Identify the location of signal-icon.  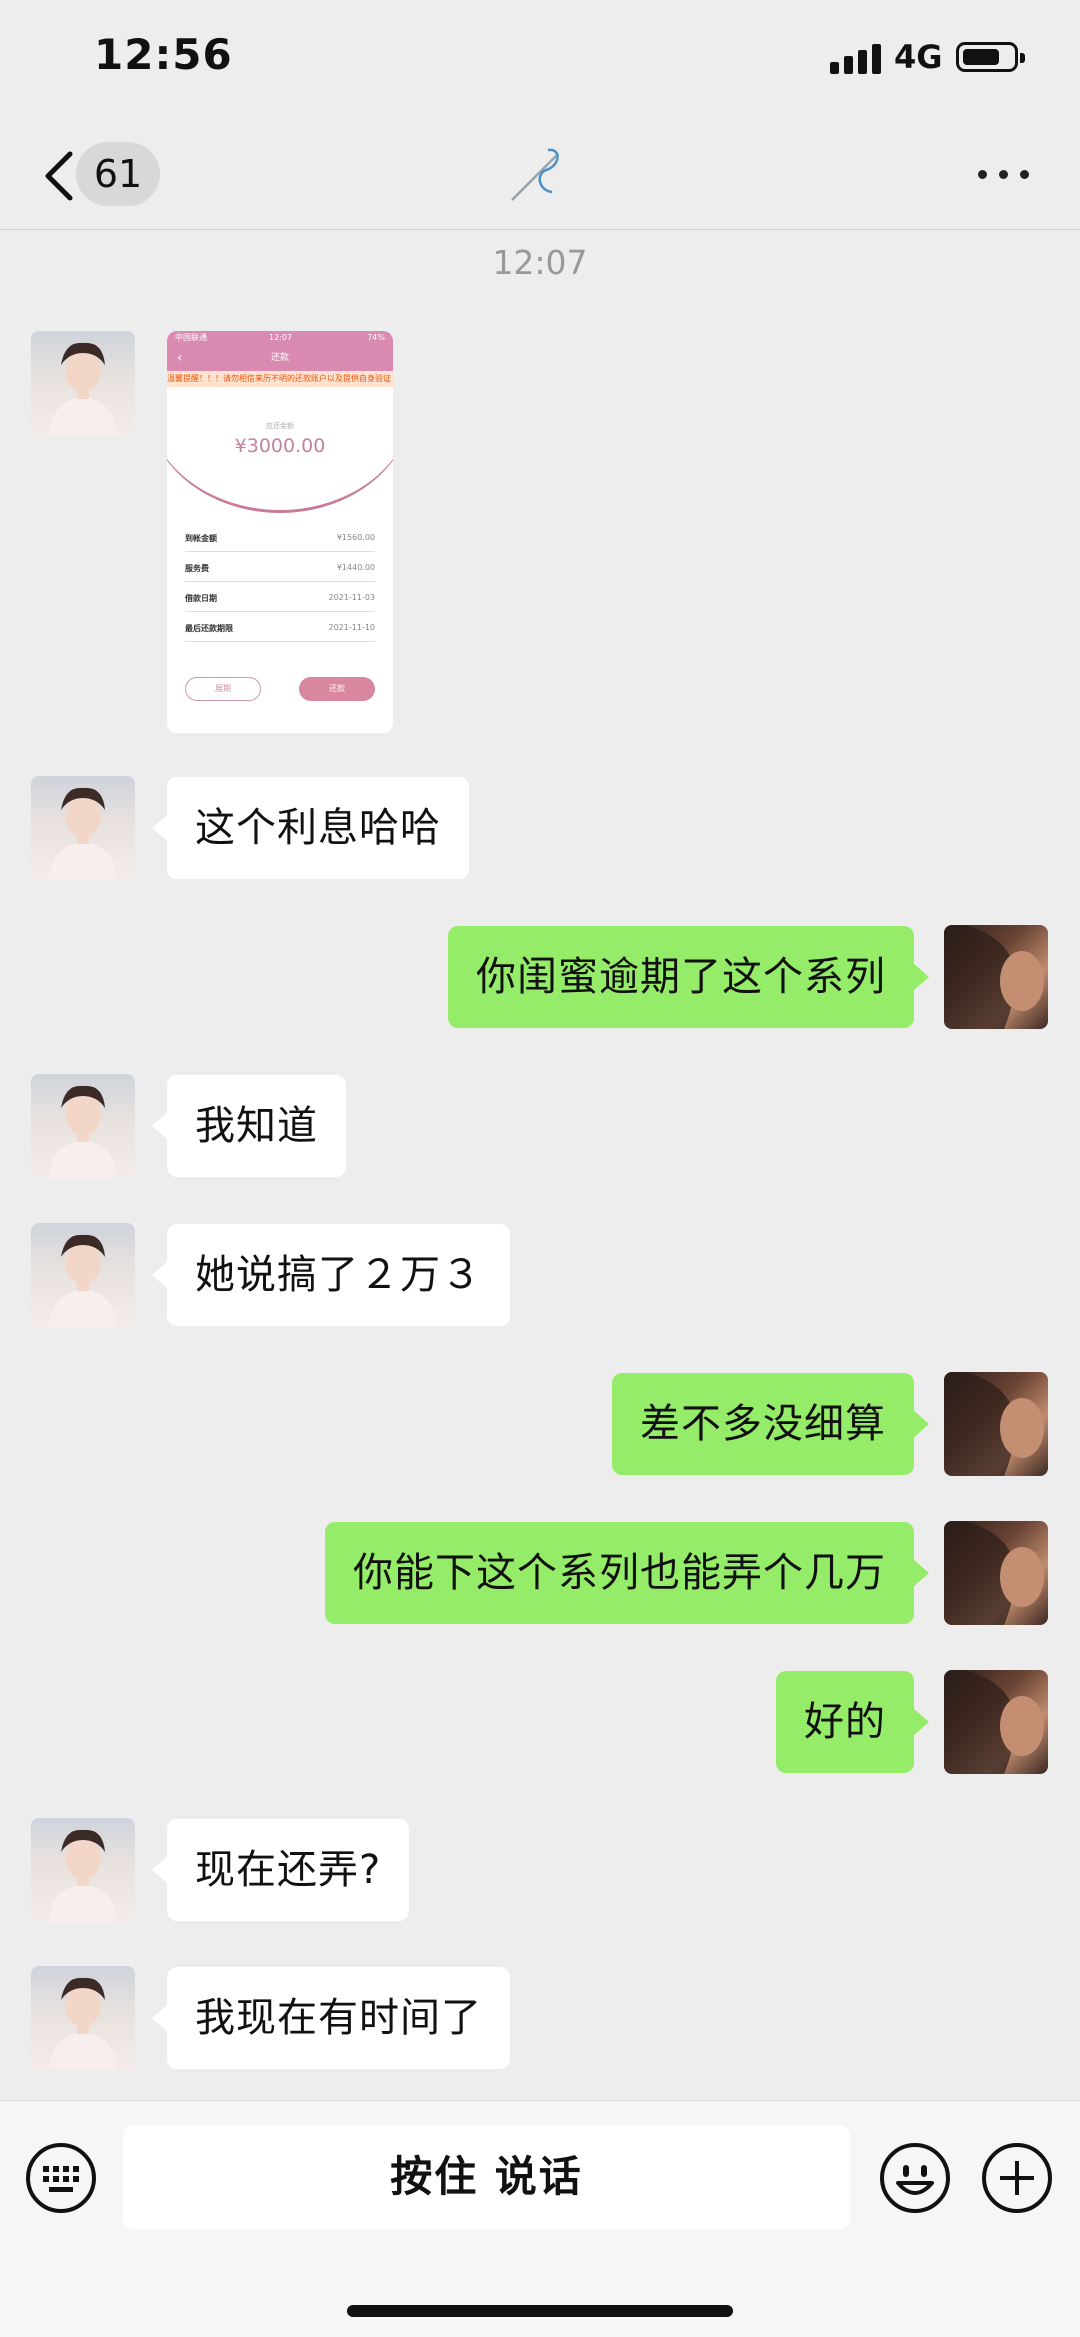
(856, 59).